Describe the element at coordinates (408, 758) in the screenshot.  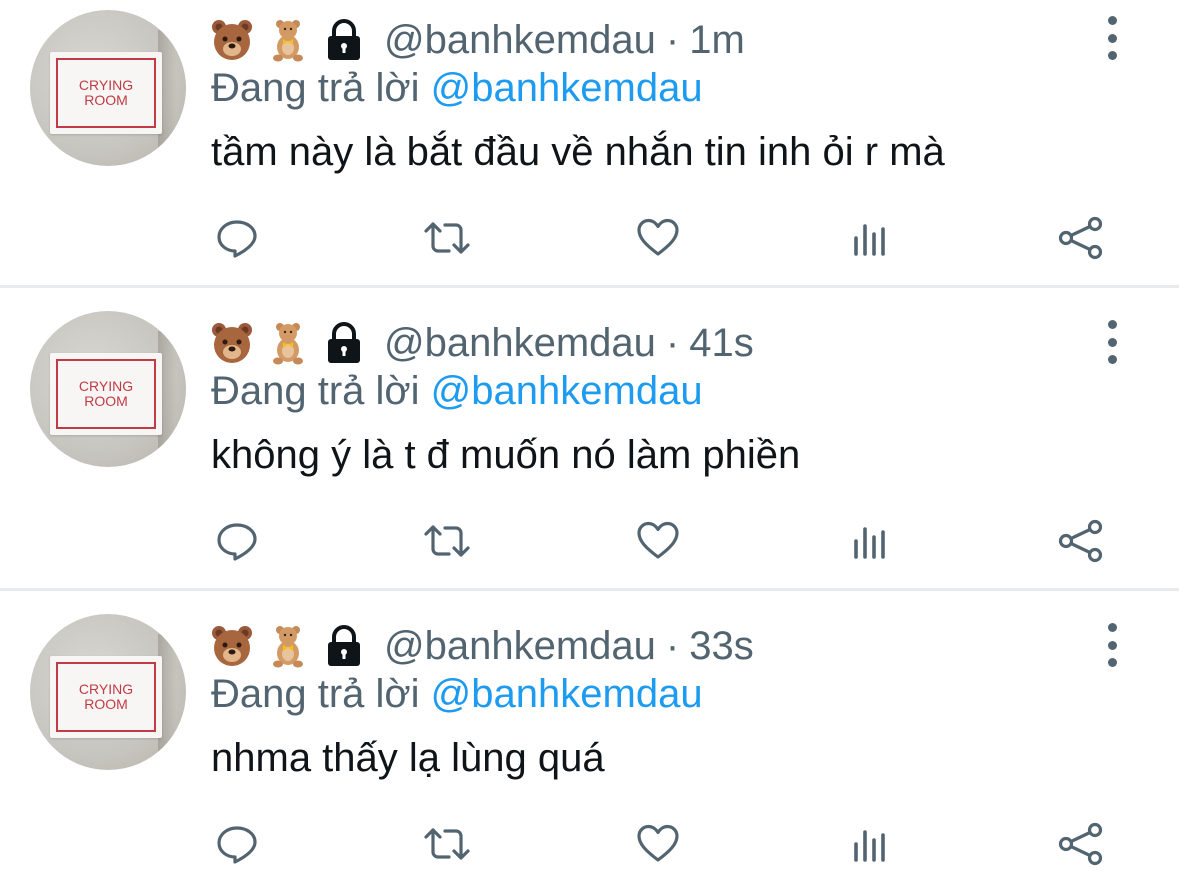
I see `tweet-text: nhma thấy lạ lùng quá` at that location.